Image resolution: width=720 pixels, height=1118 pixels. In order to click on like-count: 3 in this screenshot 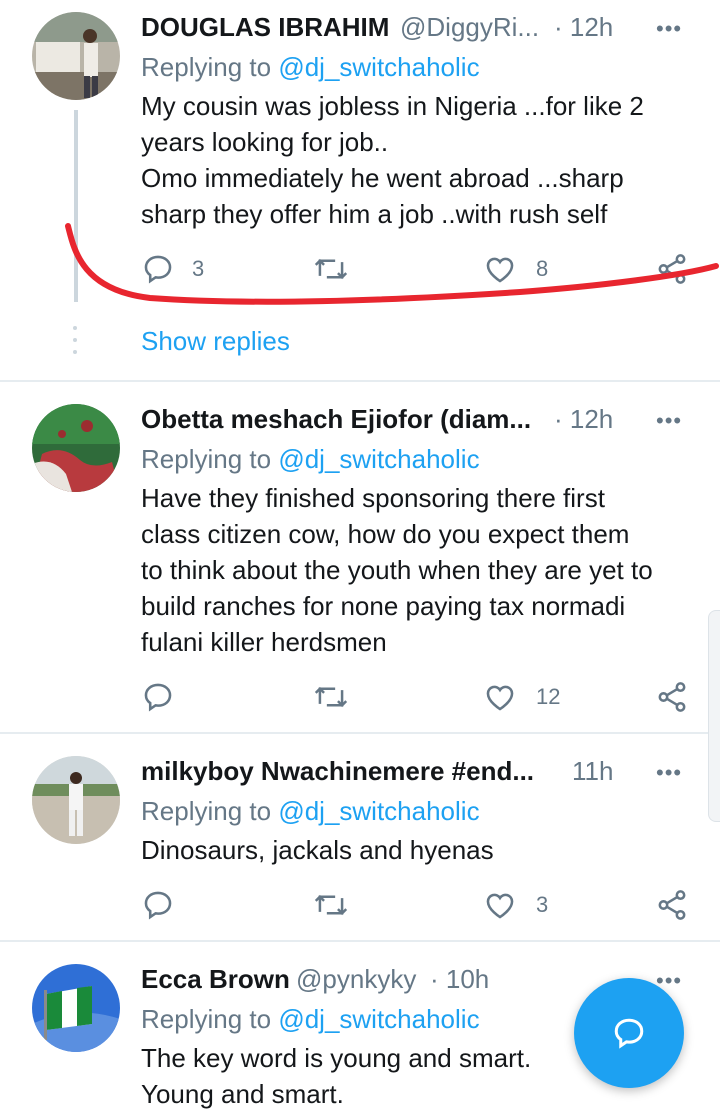, I will do `click(542, 904)`.